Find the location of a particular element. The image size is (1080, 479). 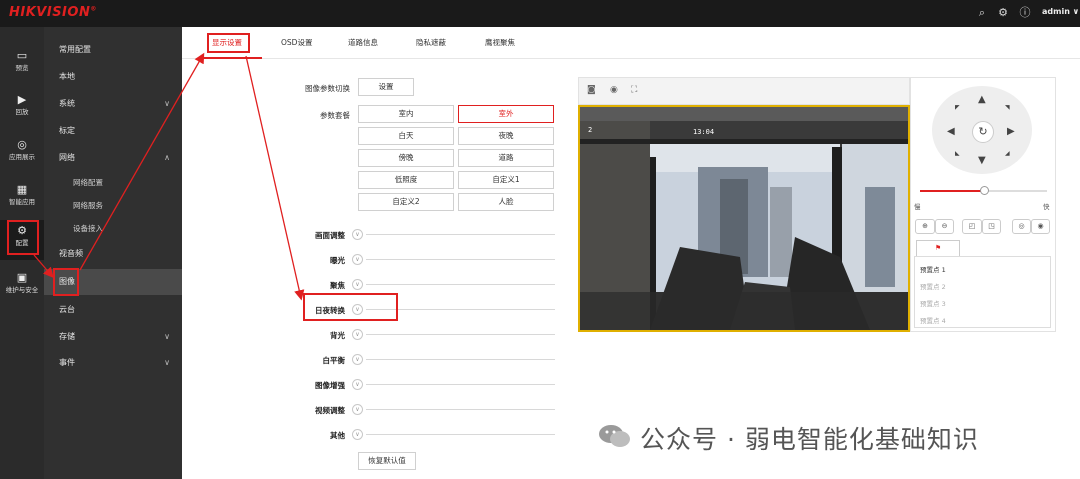

watermark-text: 公众号 · 弱电智能化基础知识 is located at coordinates (809, 439).